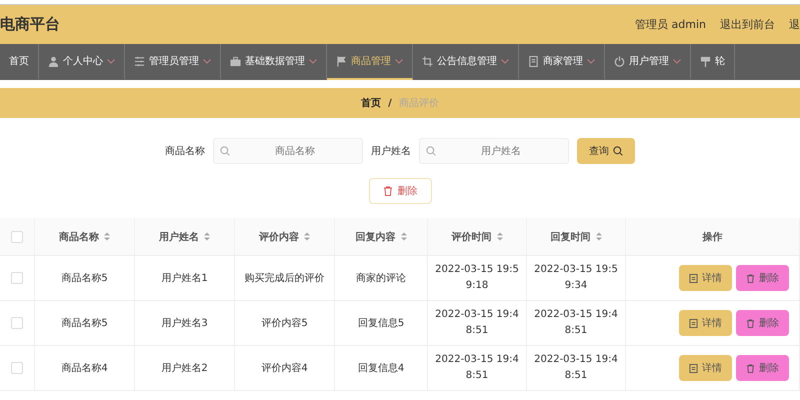 The width and height of the screenshot is (800, 400). What do you see at coordinates (477, 236) in the screenshot?
I see `column-header: 评价时间` at bounding box center [477, 236].